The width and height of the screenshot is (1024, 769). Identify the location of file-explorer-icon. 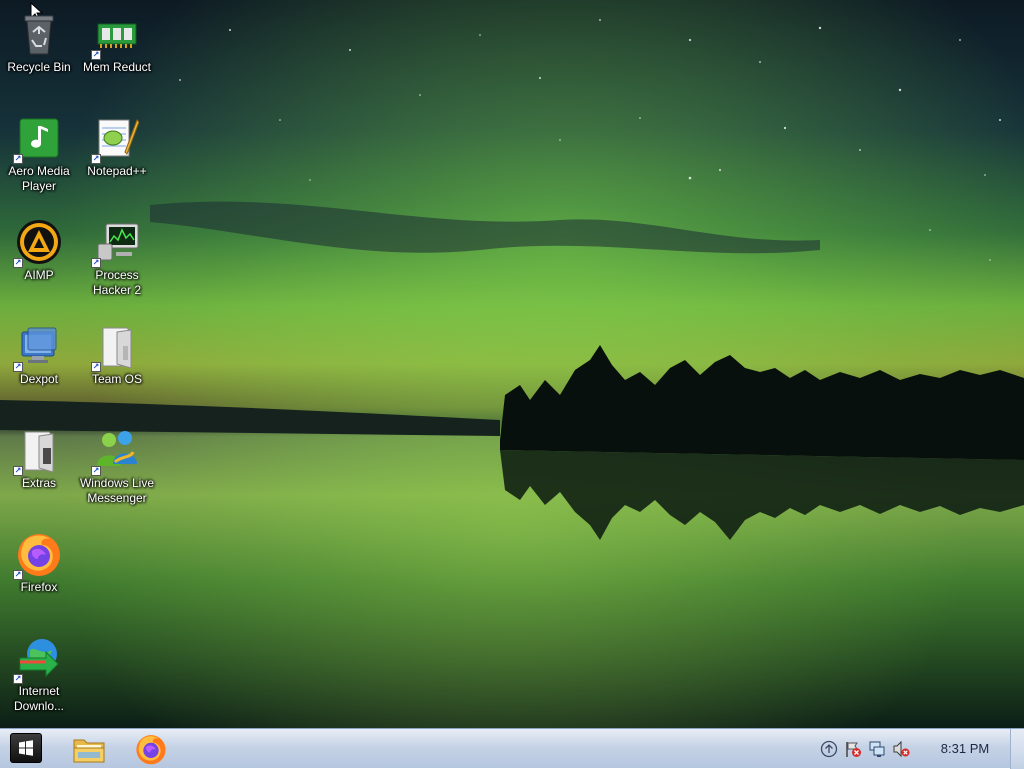
(89, 751).